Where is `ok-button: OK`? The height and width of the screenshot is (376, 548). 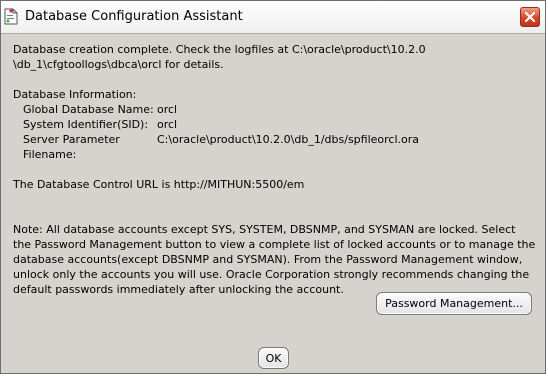 ok-button: OK is located at coordinates (273, 358).